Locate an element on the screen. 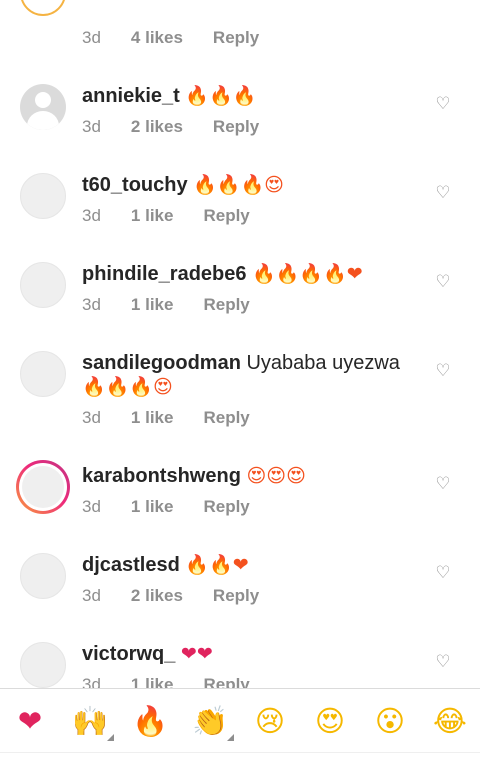  comment-emojis: 🔥🔥❤ is located at coordinates (217, 565).